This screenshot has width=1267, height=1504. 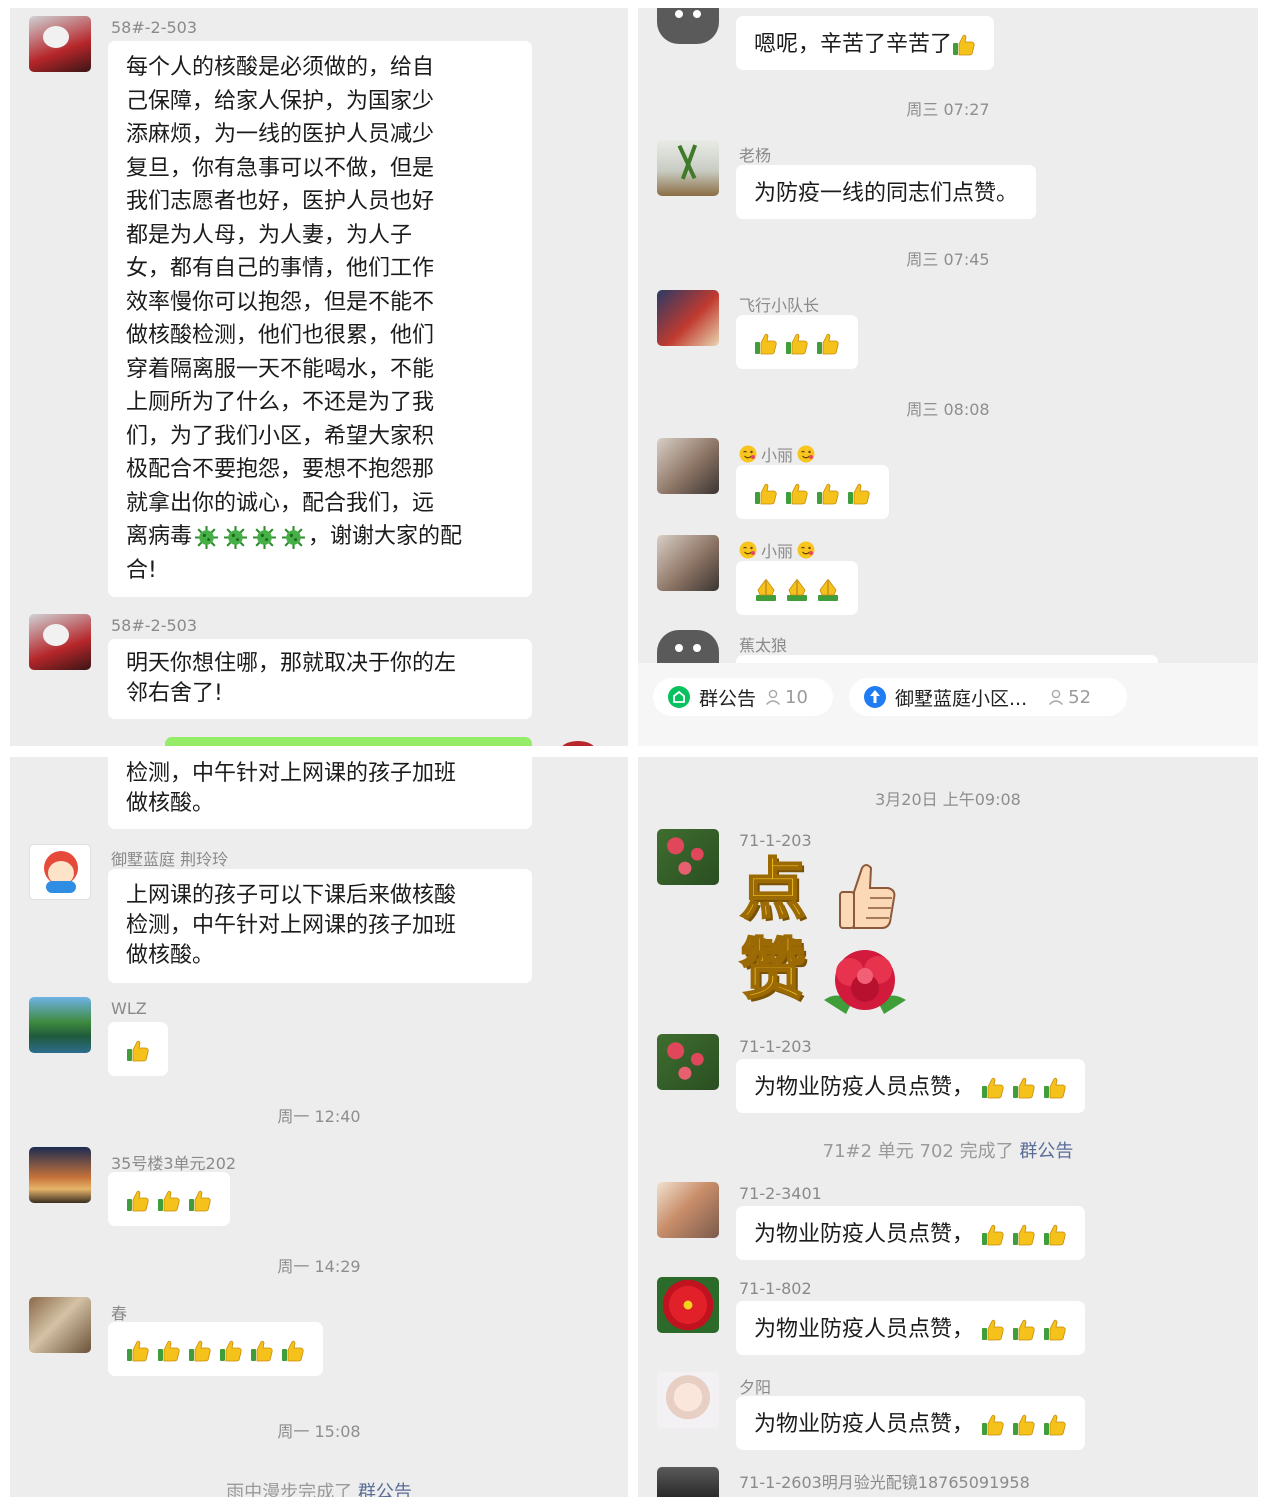 I want to click on message-line: 效率慢你可以抱怨，但是不能不, so click(x=280, y=302).